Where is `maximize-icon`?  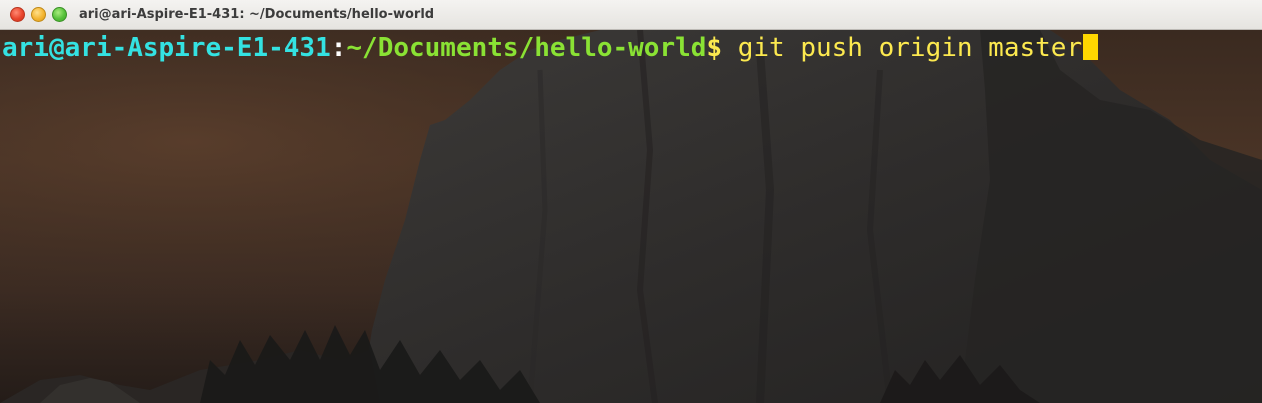
maximize-icon is located at coordinates (59, 14).